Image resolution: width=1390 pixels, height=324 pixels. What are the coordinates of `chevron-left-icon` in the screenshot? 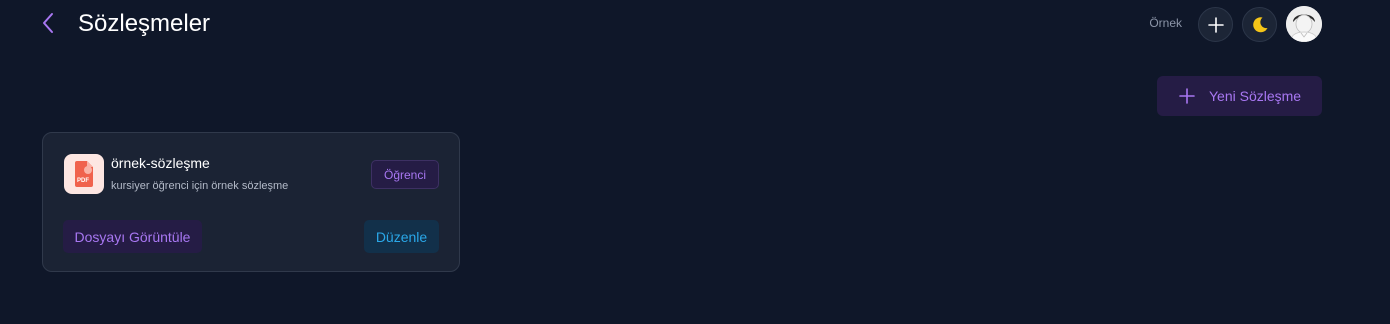 It's located at (48, 23).